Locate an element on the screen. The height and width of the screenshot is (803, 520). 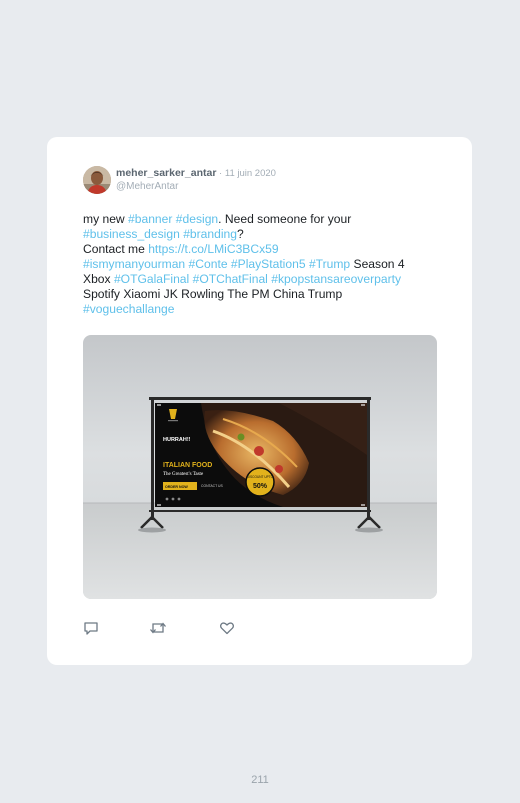
banner-contact: CONTACT US is located at coordinates (212, 486).